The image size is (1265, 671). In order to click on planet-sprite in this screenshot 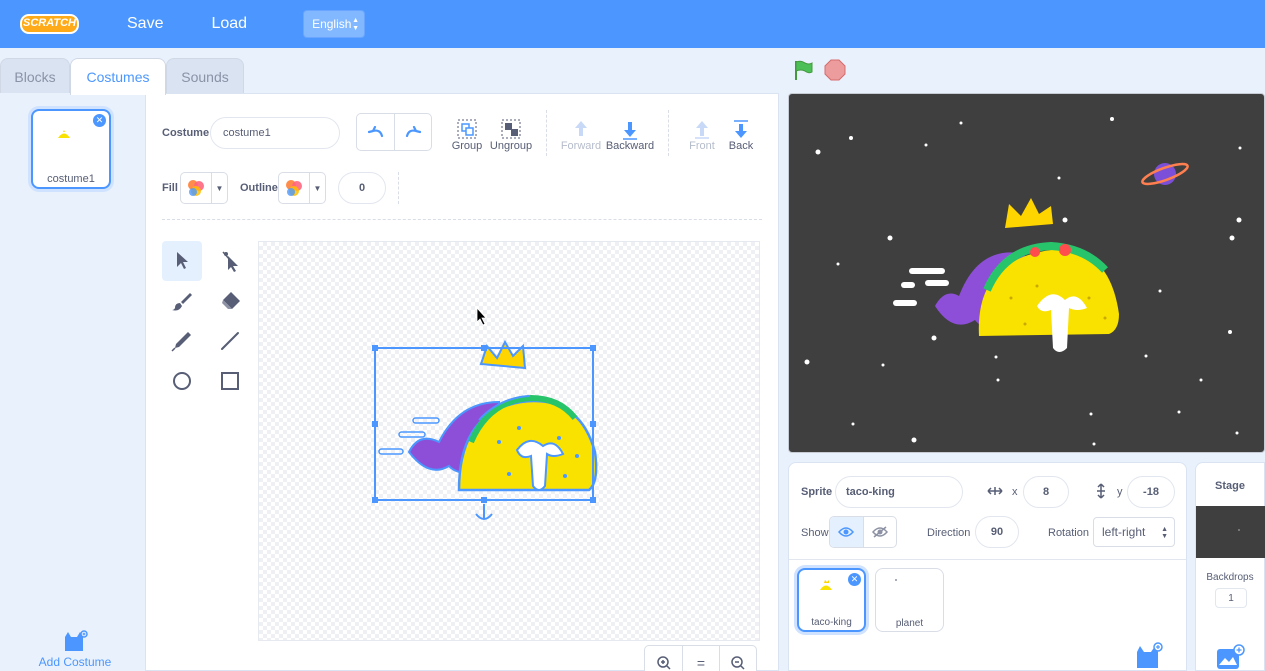, I will do `click(1165, 174)`.